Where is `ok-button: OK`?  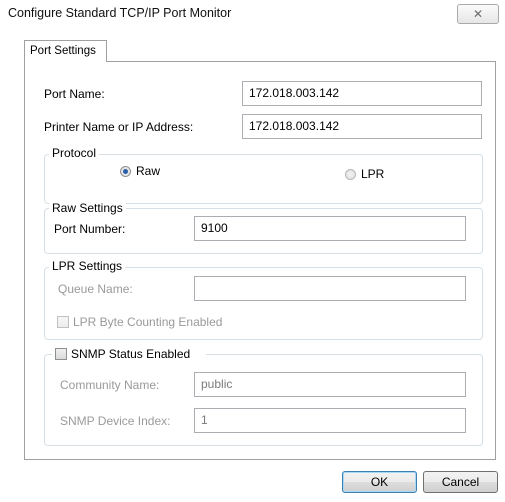
ok-button: OK is located at coordinates (379, 482).